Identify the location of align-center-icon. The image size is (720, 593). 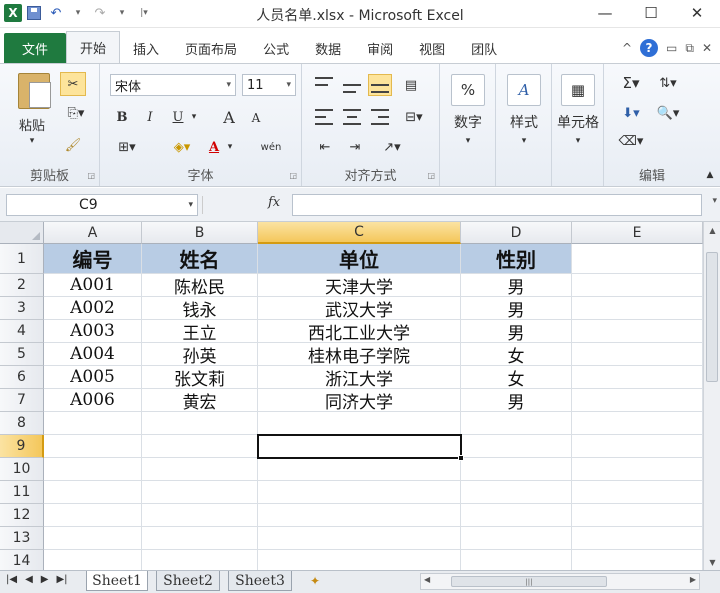
(352, 117).